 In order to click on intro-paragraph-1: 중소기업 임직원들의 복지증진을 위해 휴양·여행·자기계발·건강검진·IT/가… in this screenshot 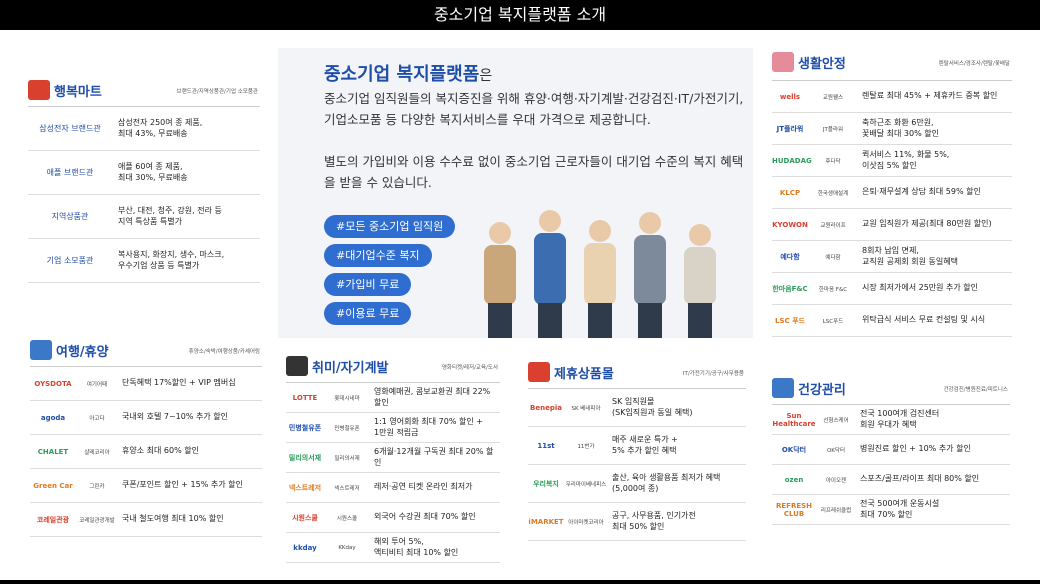, I will do `click(534, 109)`.